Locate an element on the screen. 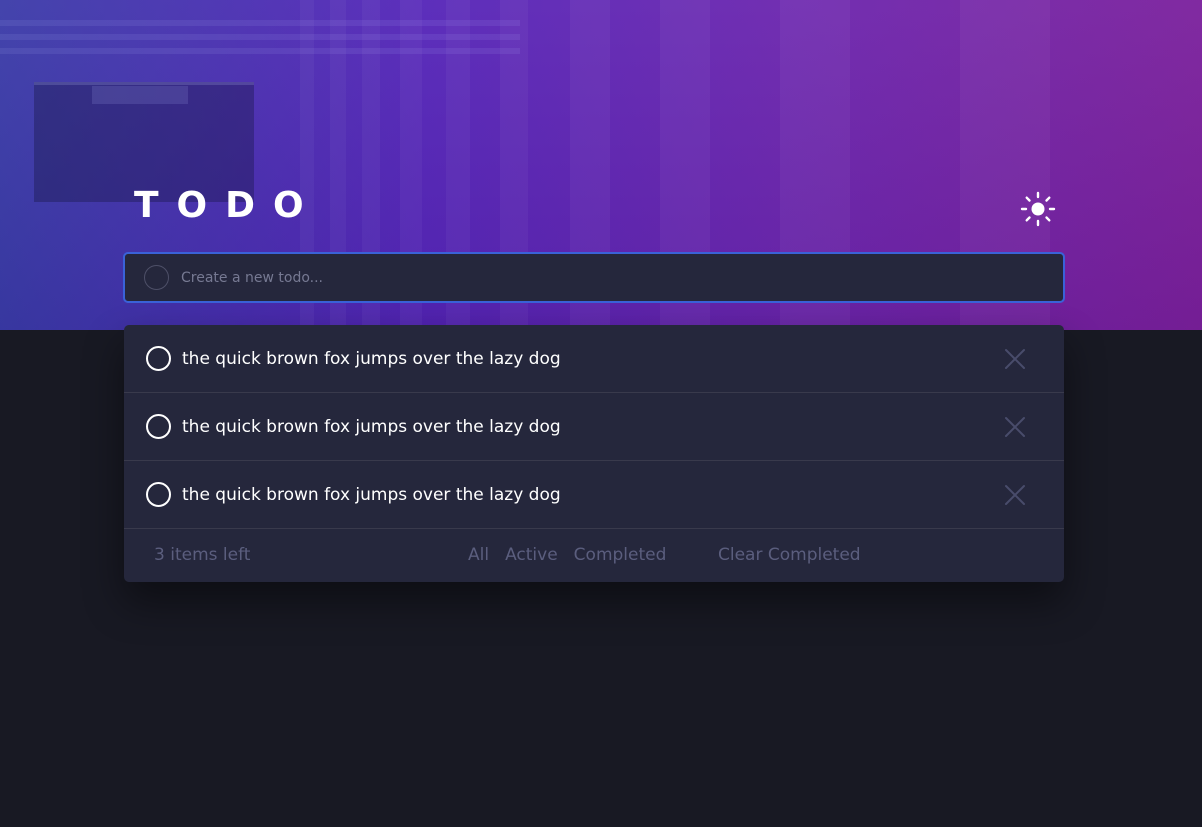  items-left-count: 3 items left is located at coordinates (202, 555).